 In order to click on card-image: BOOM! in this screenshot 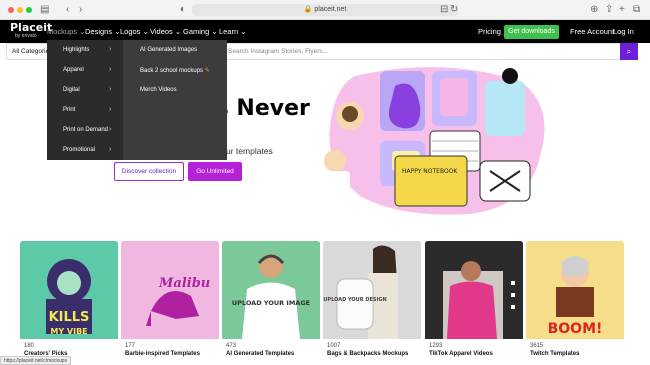, I will do `click(575, 290)`.